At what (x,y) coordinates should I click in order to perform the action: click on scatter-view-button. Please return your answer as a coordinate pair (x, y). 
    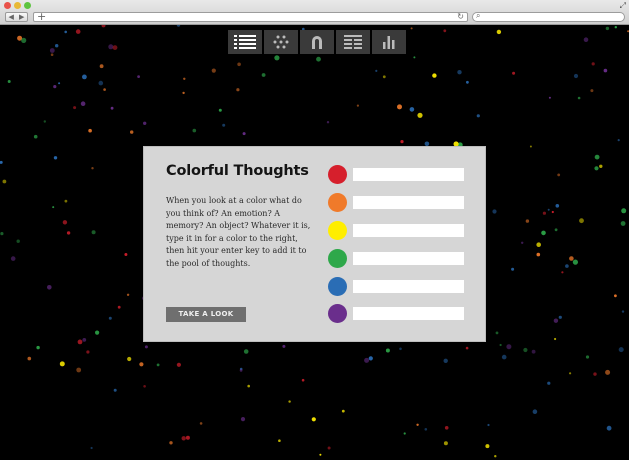
    Looking at the image, I should click on (281, 42).